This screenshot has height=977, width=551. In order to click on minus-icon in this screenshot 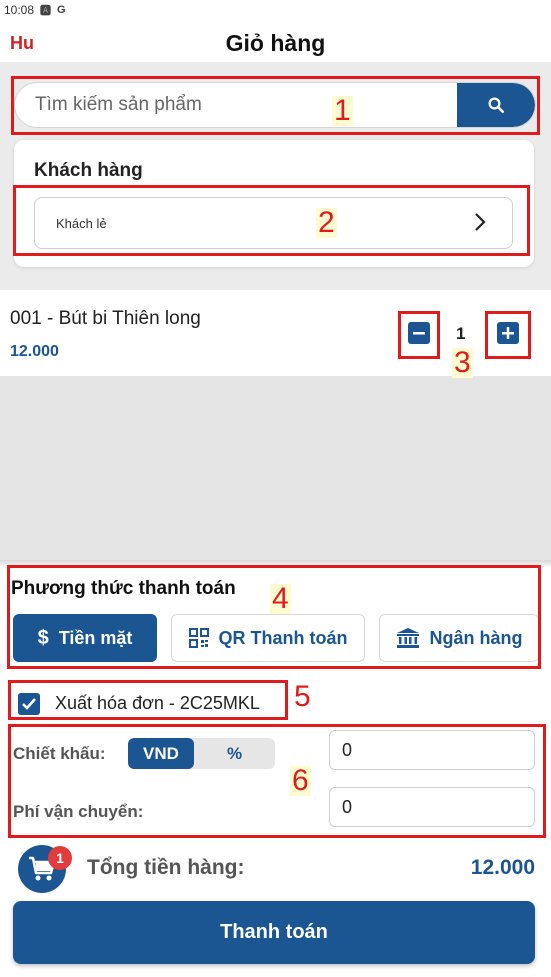, I will do `click(419, 333)`.